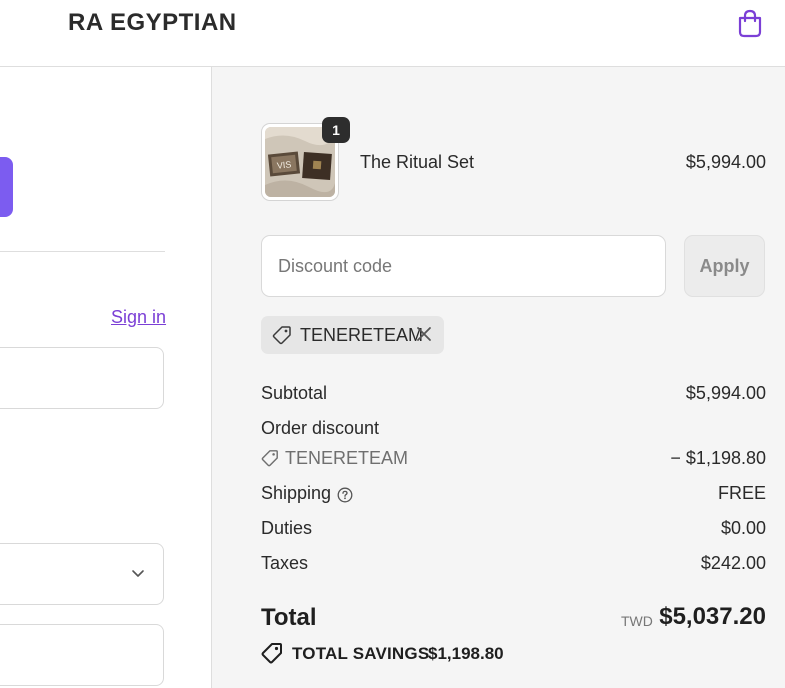 Image resolution: width=785 pixels, height=688 pixels. I want to click on currency-code: TWD, so click(637, 621).